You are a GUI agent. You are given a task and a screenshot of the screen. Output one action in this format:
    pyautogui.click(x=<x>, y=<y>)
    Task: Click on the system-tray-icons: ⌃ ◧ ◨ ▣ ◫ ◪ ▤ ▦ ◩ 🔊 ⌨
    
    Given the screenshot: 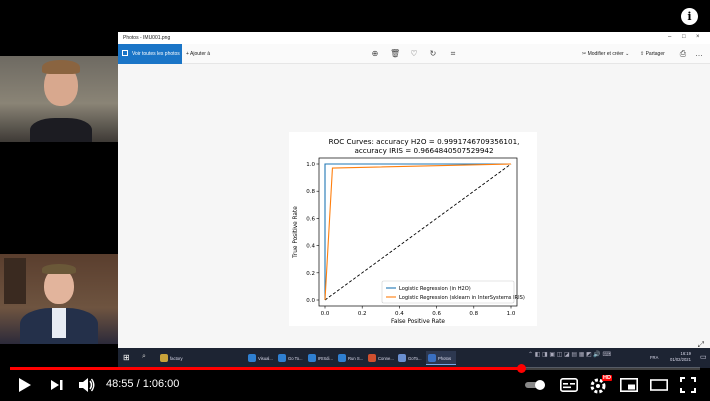 What is the action you would take?
    pyautogui.click(x=569, y=354)
    